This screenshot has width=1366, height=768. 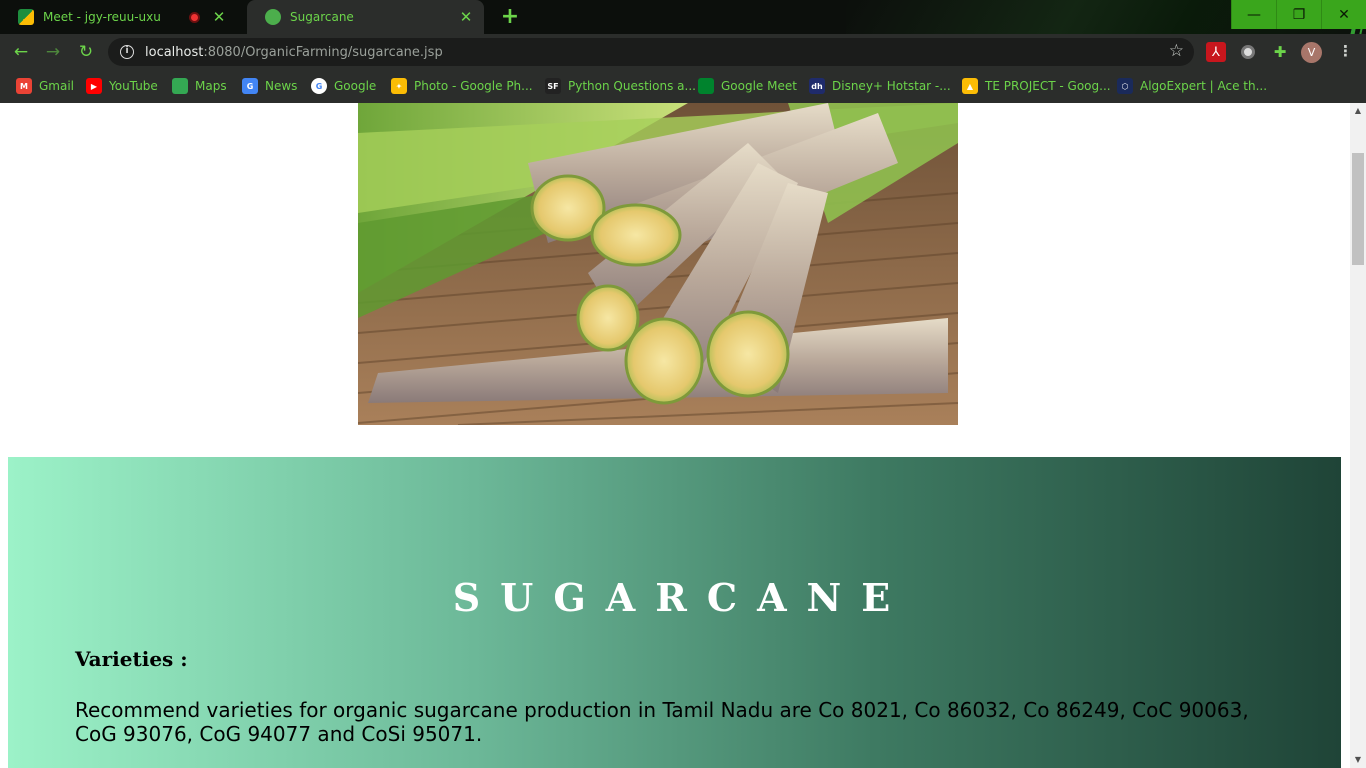 What do you see at coordinates (1358, 435) in the screenshot?
I see `vertical-scrollbar: ▲ ▼` at bounding box center [1358, 435].